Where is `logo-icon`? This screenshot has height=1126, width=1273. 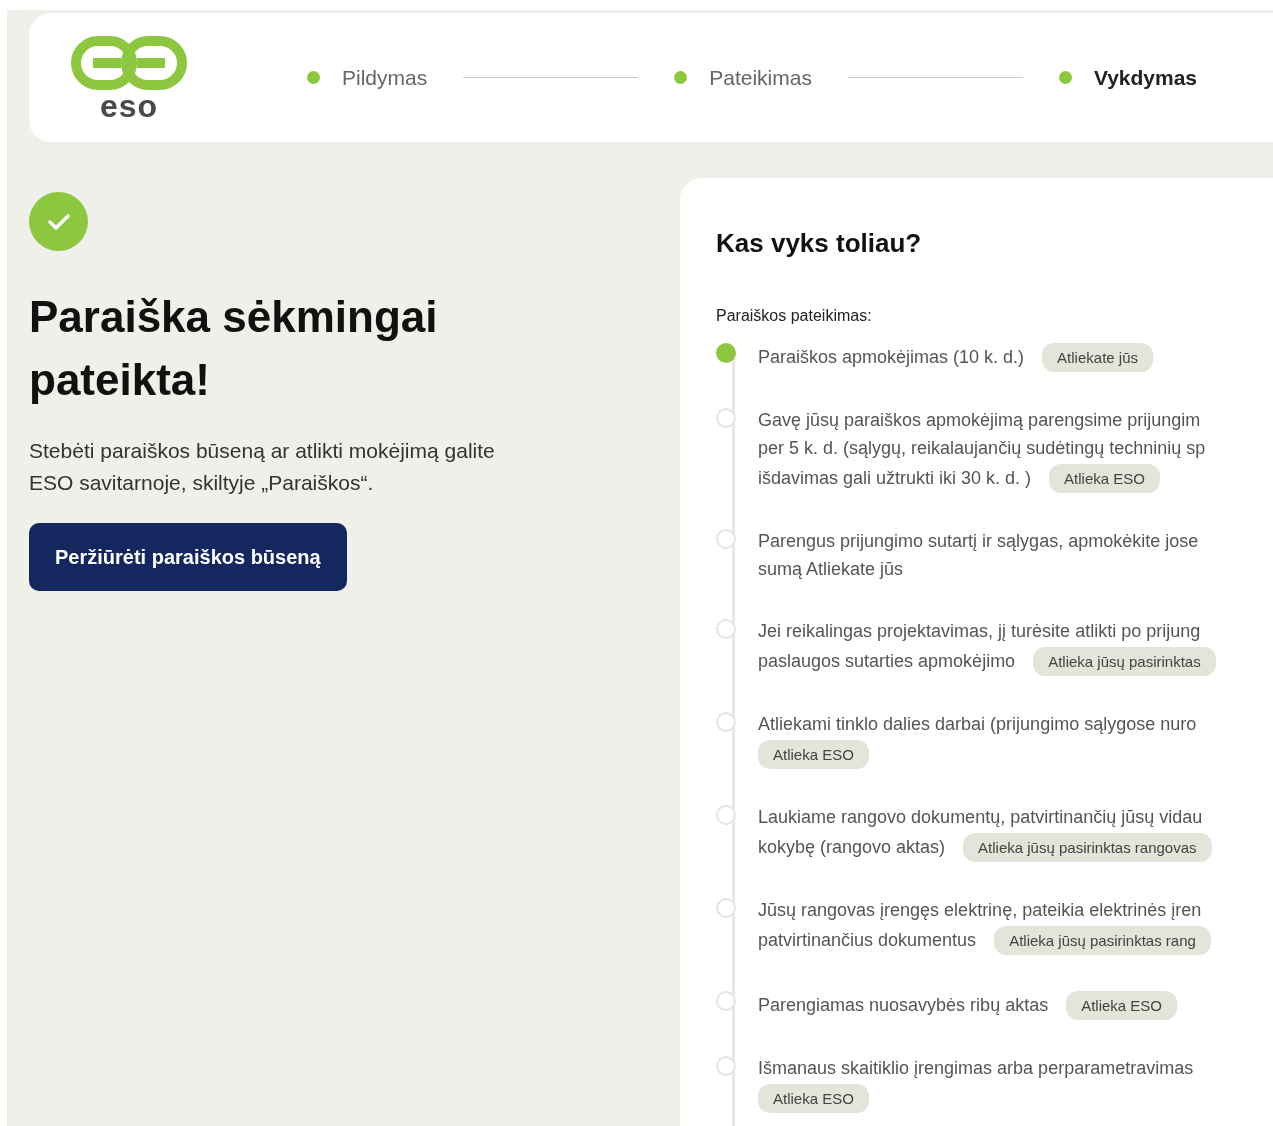 logo-icon is located at coordinates (129, 62).